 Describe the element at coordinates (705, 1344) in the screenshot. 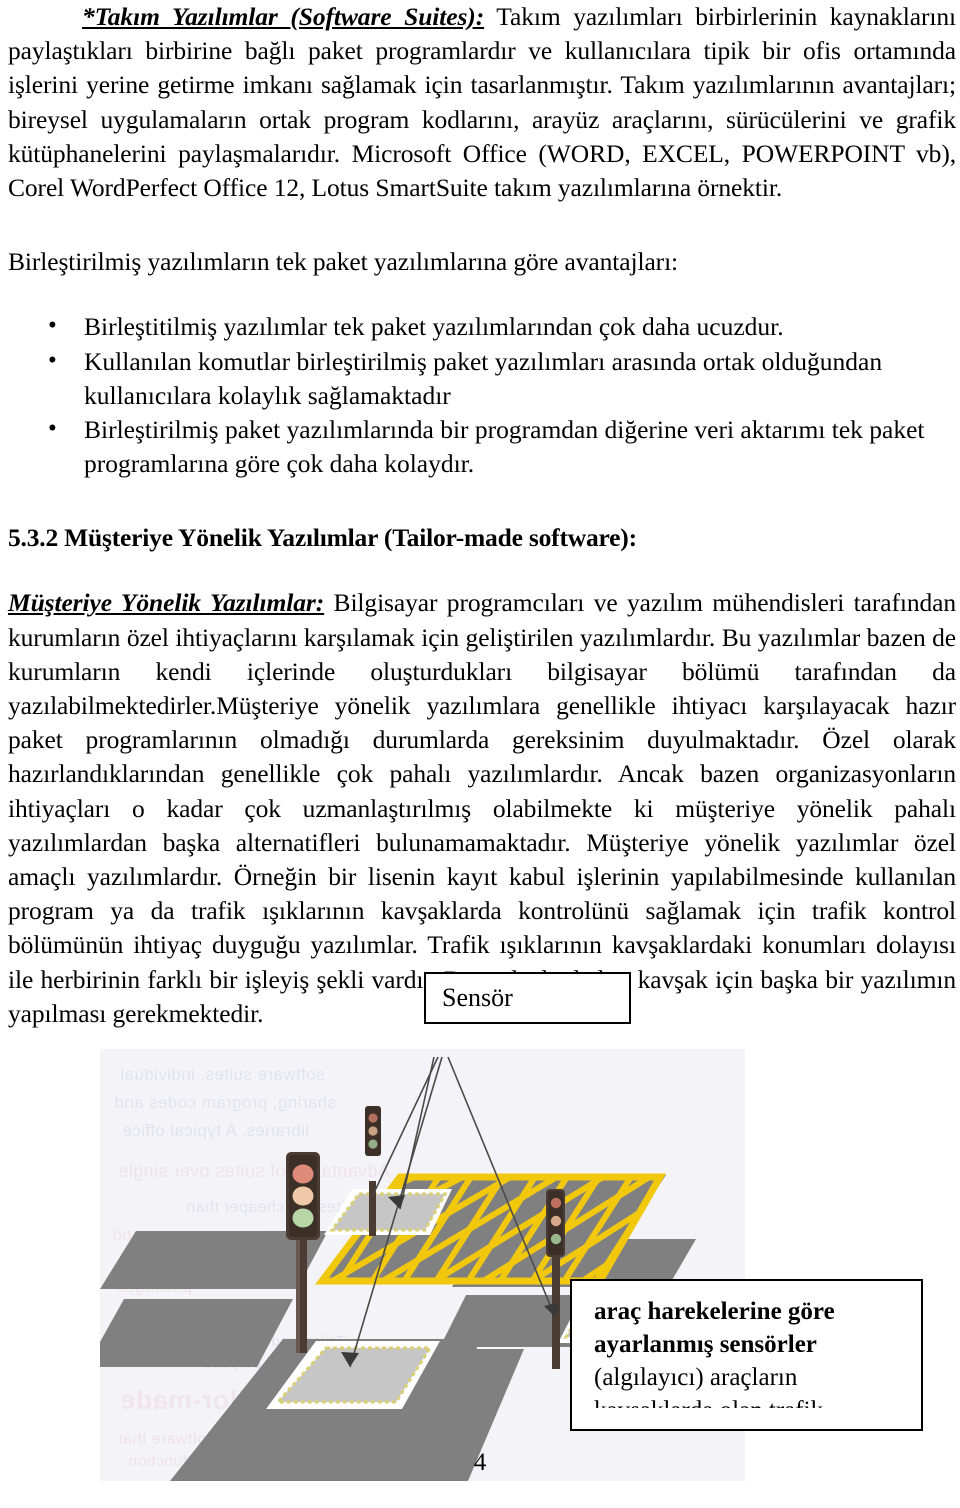

I see `caption-line-2: ayarlanmış sensörler` at that location.